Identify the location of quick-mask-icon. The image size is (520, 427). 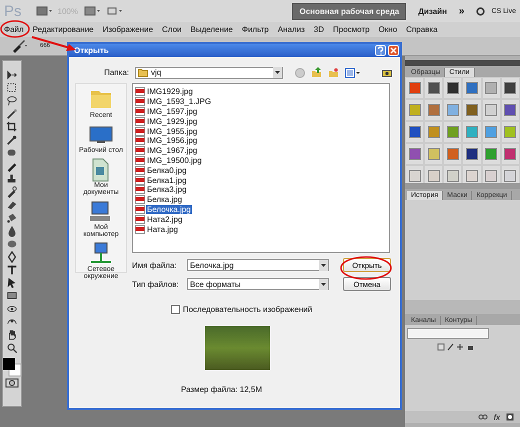
(12, 383).